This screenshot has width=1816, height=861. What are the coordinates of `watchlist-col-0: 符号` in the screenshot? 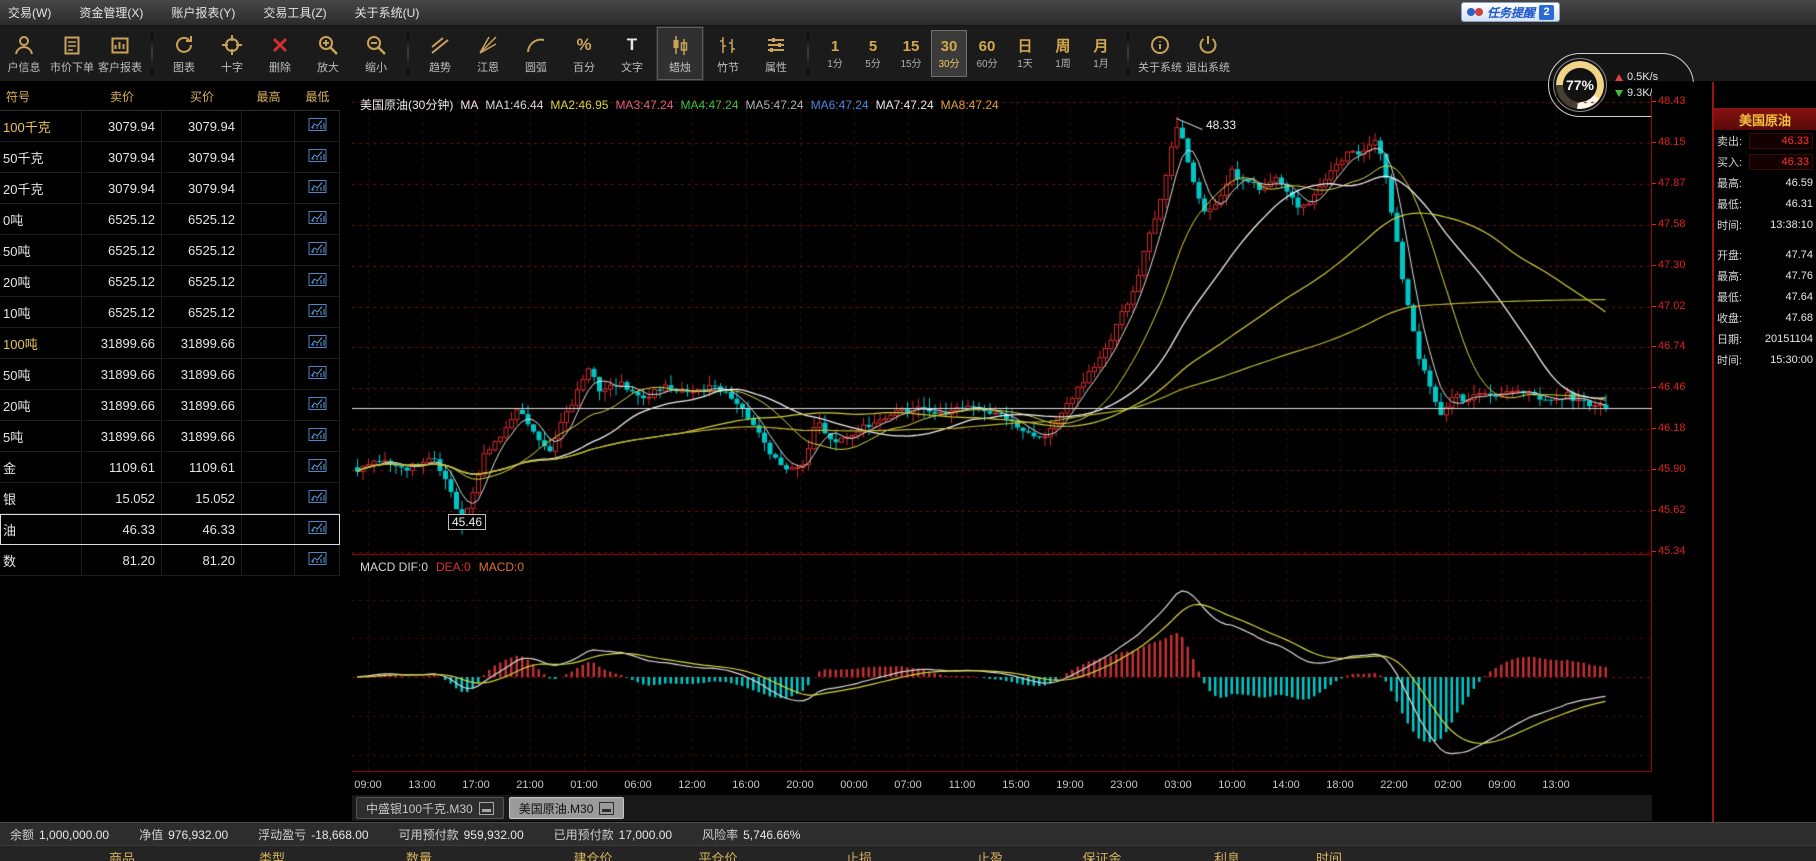 It's located at (41, 96).